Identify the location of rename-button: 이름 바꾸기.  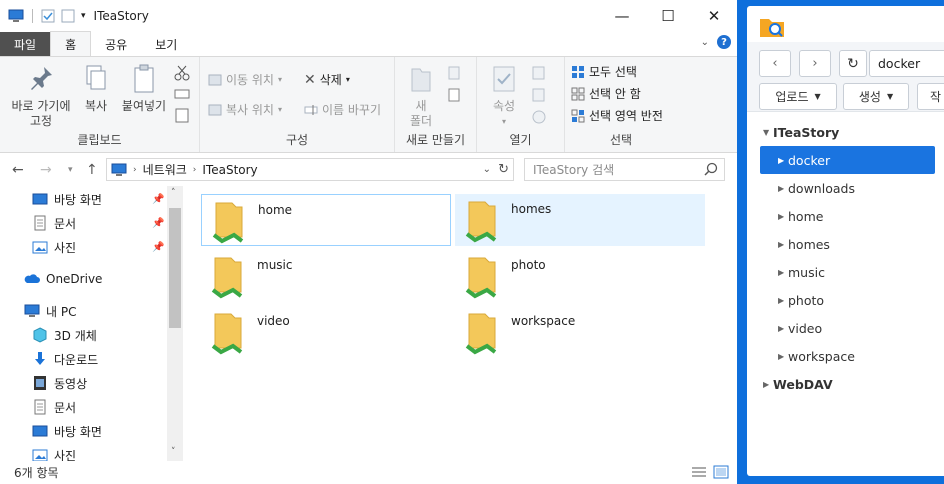
(342, 109).